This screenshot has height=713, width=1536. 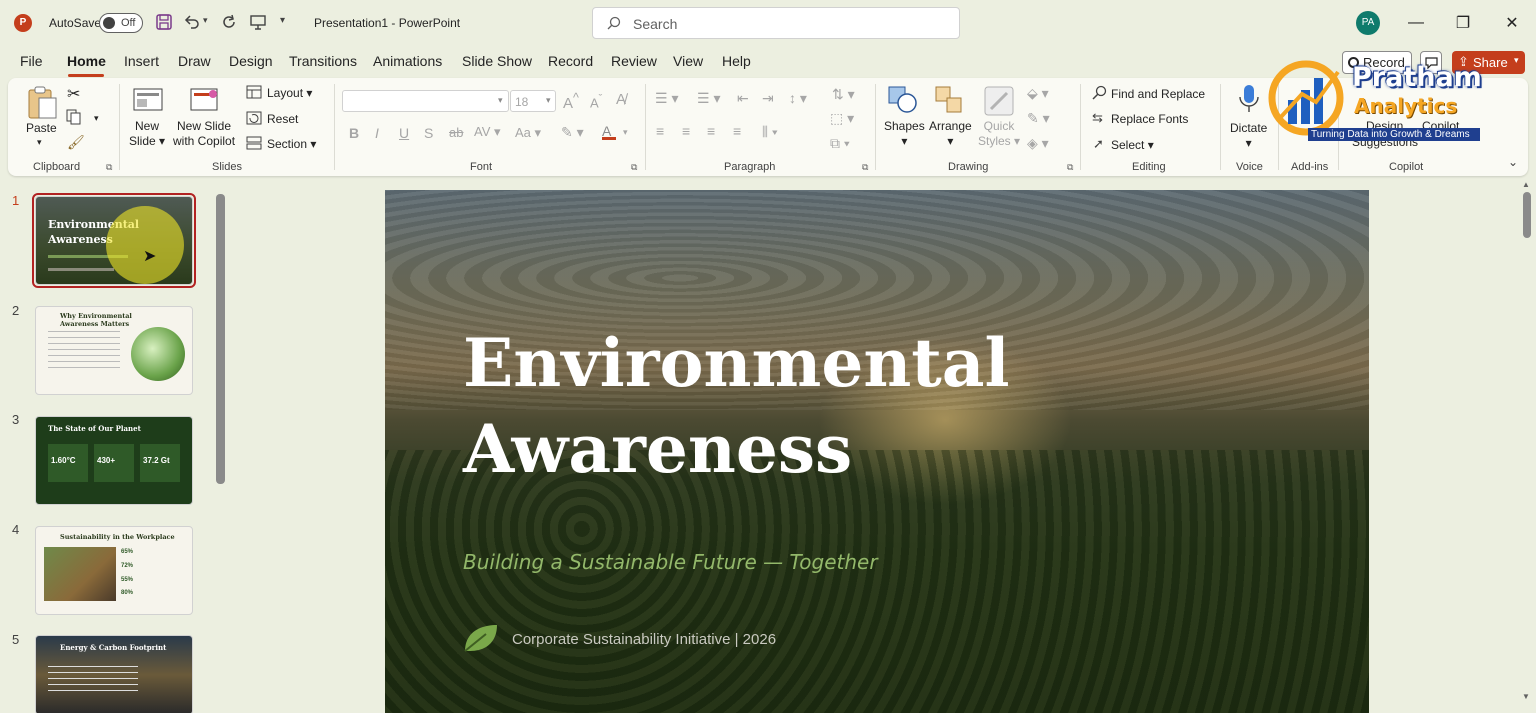 What do you see at coordinates (813, 406) in the screenshot?
I see `slide-title: Environmental Awareness` at bounding box center [813, 406].